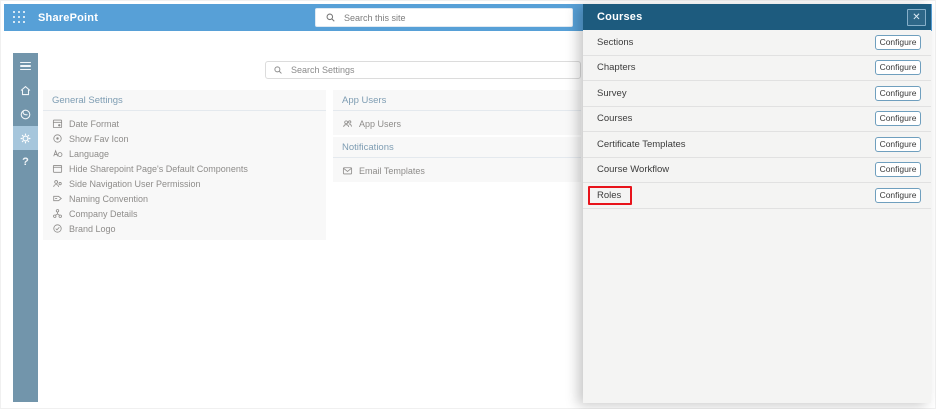 The width and height of the screenshot is (936, 409). Describe the element at coordinates (347, 171) in the screenshot. I see `mail-icon` at that location.